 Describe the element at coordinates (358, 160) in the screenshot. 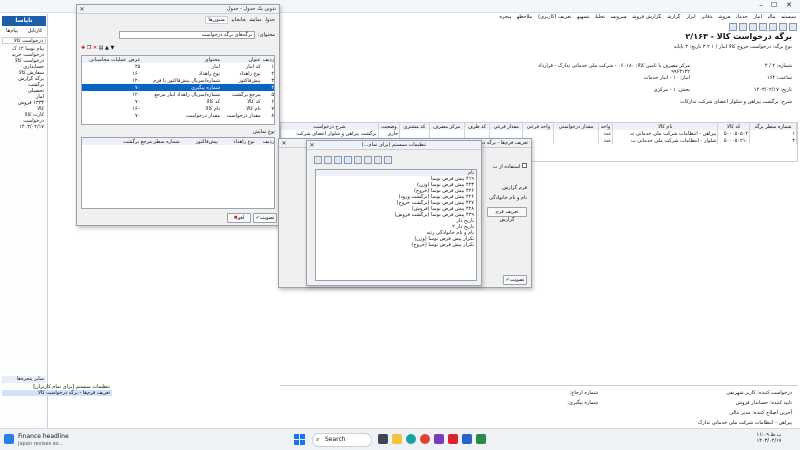

I see `filter-icon` at that location.